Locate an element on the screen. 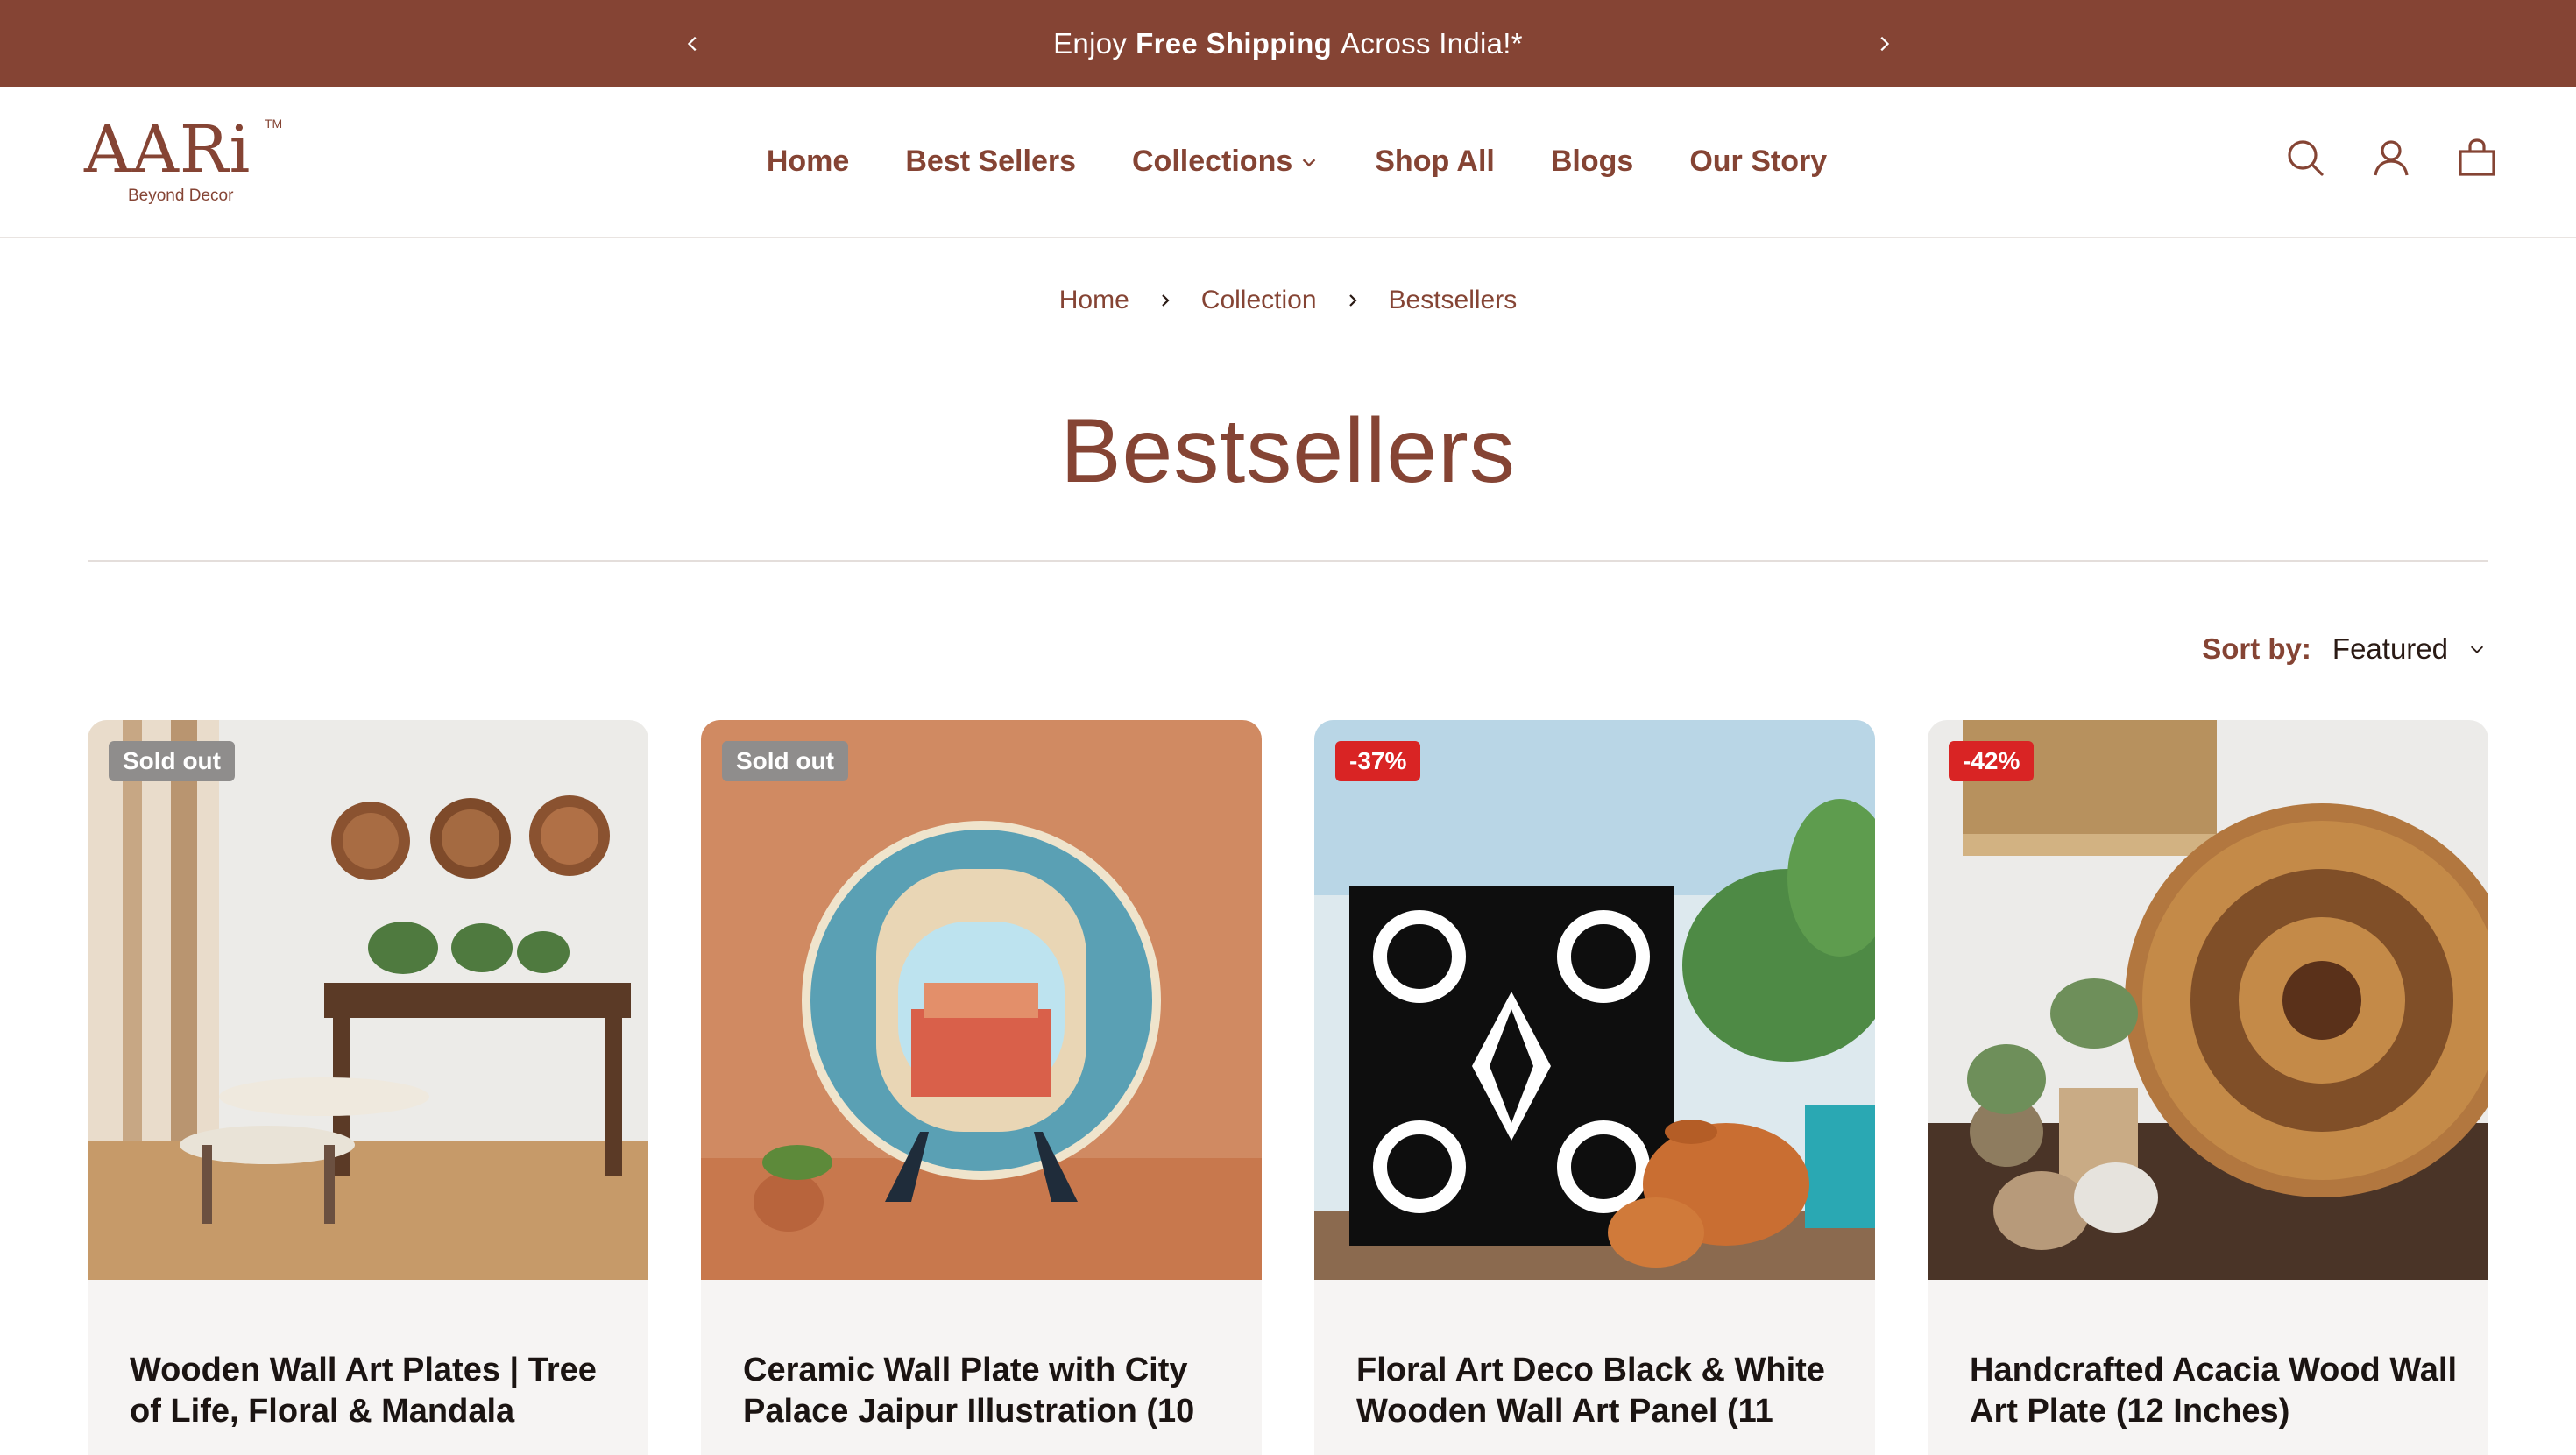 The height and width of the screenshot is (1455, 2576). nav-collections-label: Collections is located at coordinates (1212, 161).